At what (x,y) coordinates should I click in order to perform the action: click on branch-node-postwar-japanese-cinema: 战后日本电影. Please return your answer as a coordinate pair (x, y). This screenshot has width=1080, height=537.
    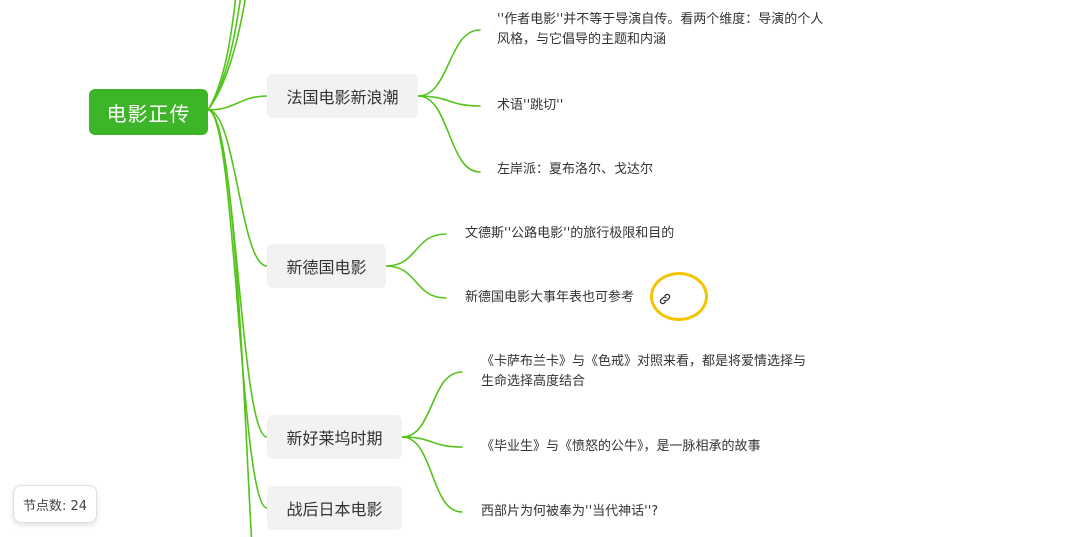
    Looking at the image, I should click on (334, 508).